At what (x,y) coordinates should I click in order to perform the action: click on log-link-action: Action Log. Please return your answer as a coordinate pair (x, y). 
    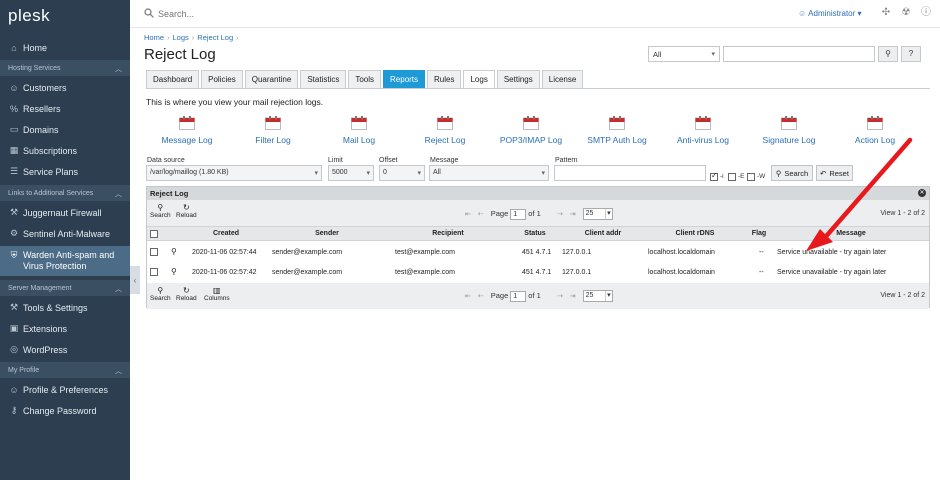
    Looking at the image, I should click on (875, 130).